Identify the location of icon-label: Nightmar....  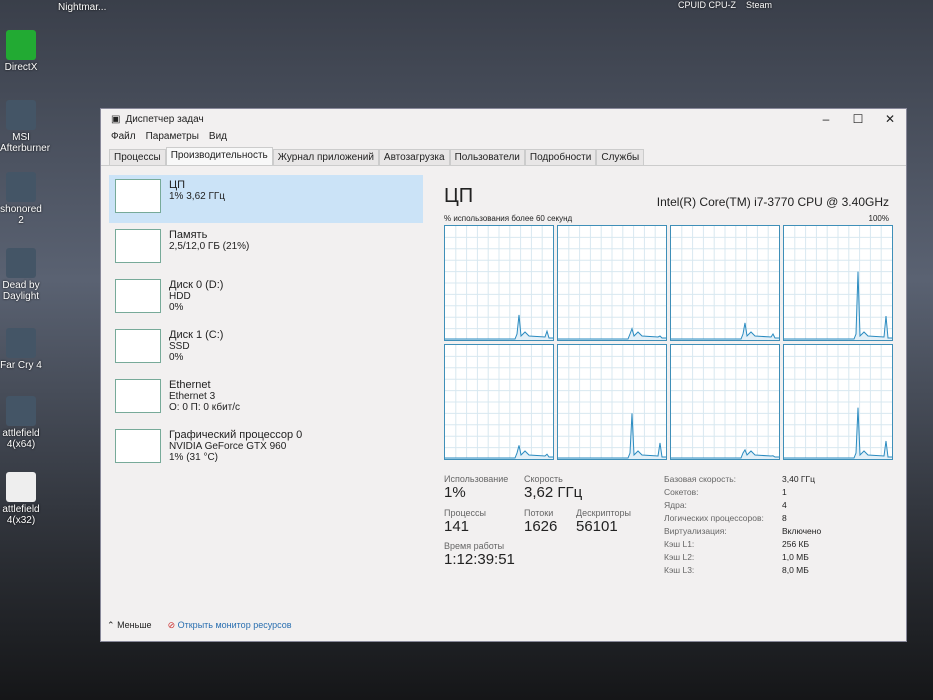
(82, 7).